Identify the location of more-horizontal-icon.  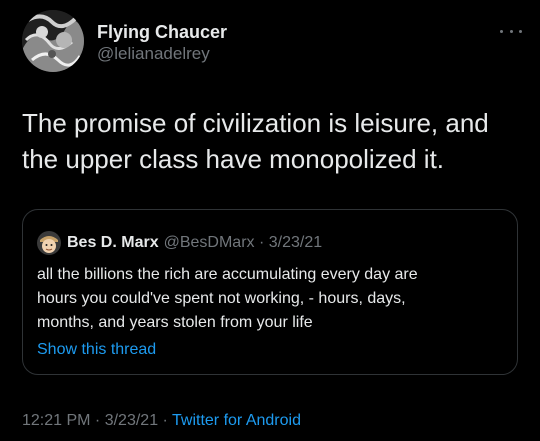
(511, 31).